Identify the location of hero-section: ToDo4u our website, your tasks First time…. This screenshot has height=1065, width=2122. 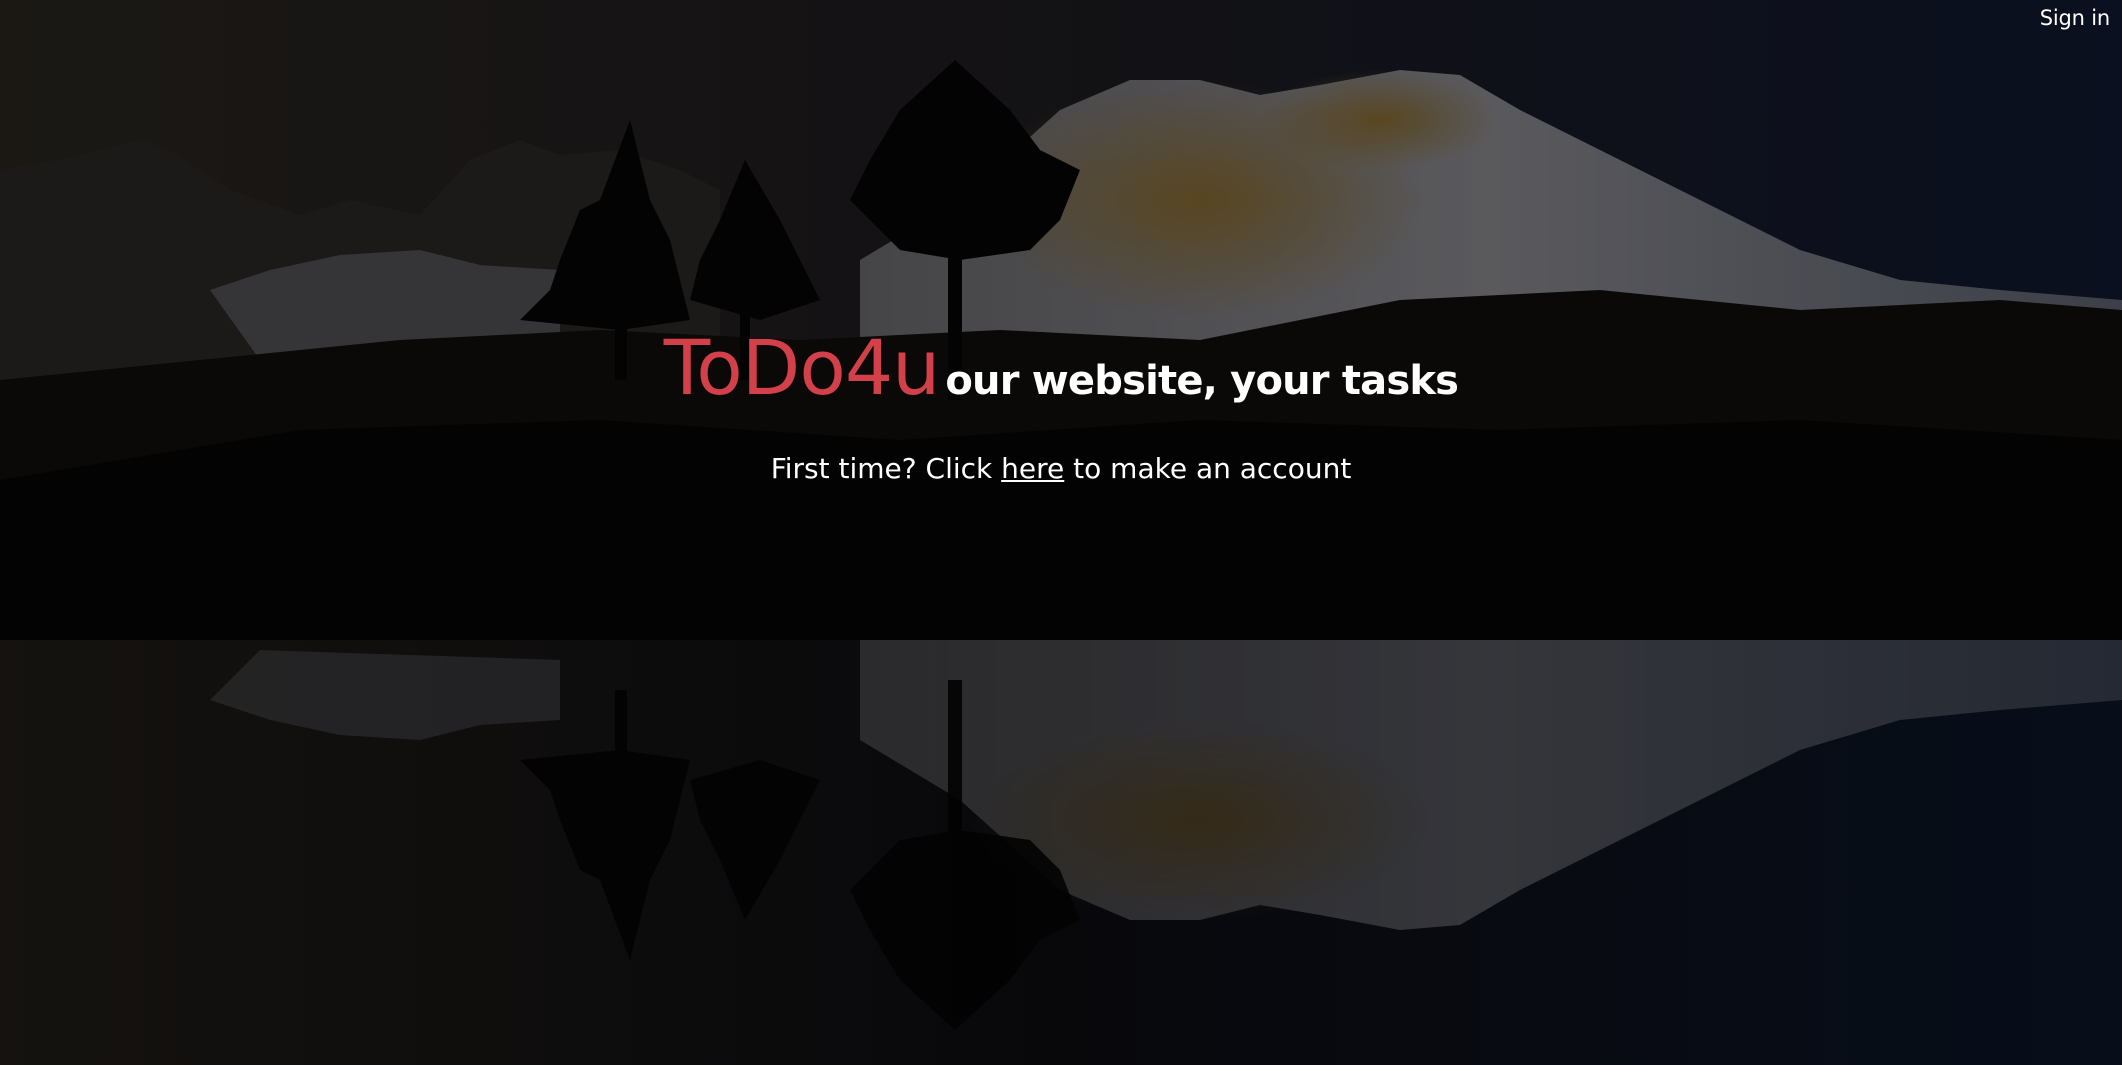
(1061, 408).